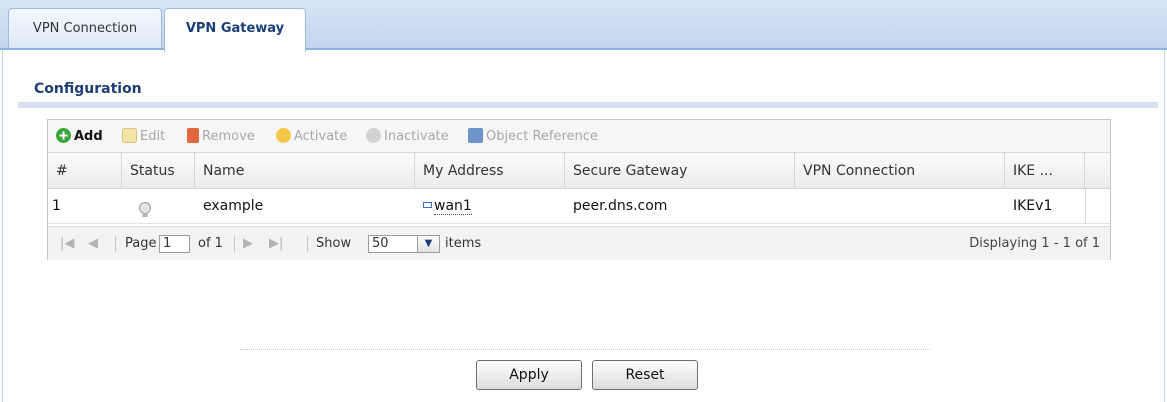 Image resolution: width=1167 pixels, height=402 pixels. I want to click on interface-icon, so click(427, 205).